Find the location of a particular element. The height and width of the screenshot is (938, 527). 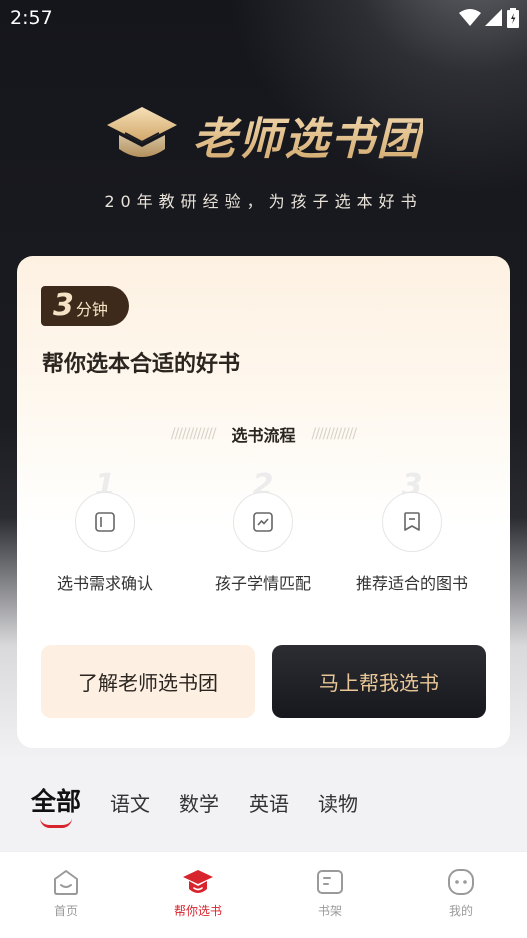

nav-label: 我的 is located at coordinates (460, 911).